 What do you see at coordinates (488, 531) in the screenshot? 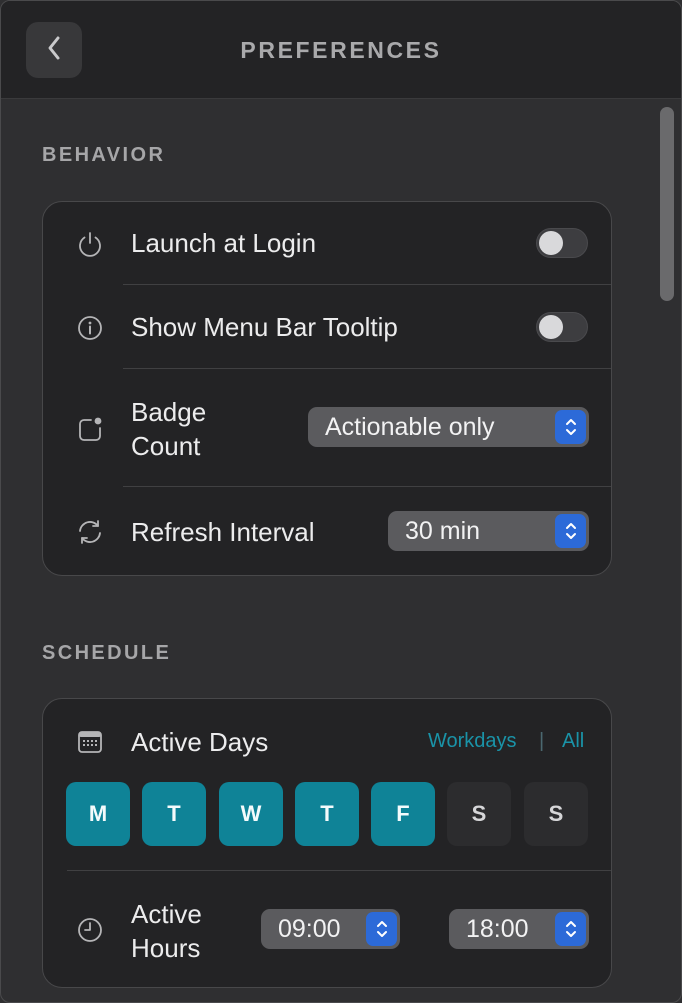
I see `refresh-interval-select: 30 min` at bounding box center [488, 531].